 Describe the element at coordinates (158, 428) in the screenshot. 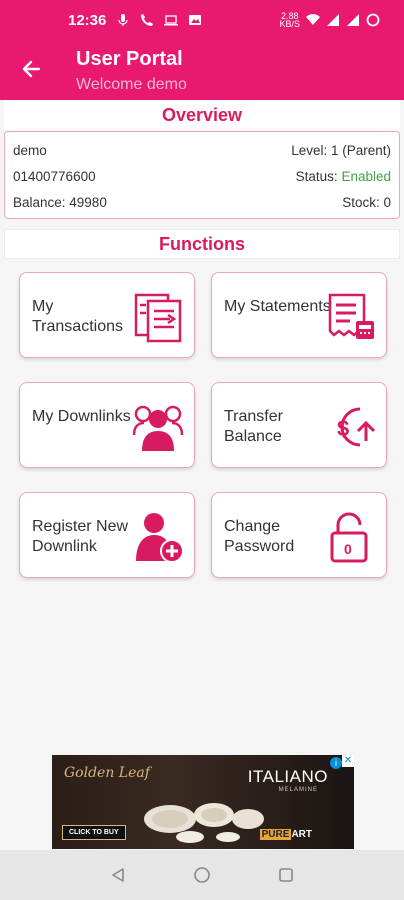

I see `group-users-icon` at that location.